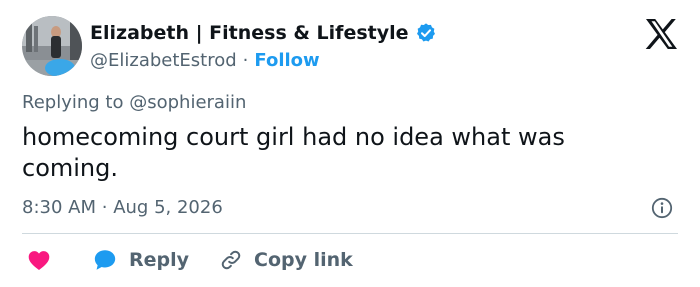 Image resolution: width=700 pixels, height=287 pixels. What do you see at coordinates (426, 33) in the screenshot?
I see `verified-badge-icon` at bounding box center [426, 33].